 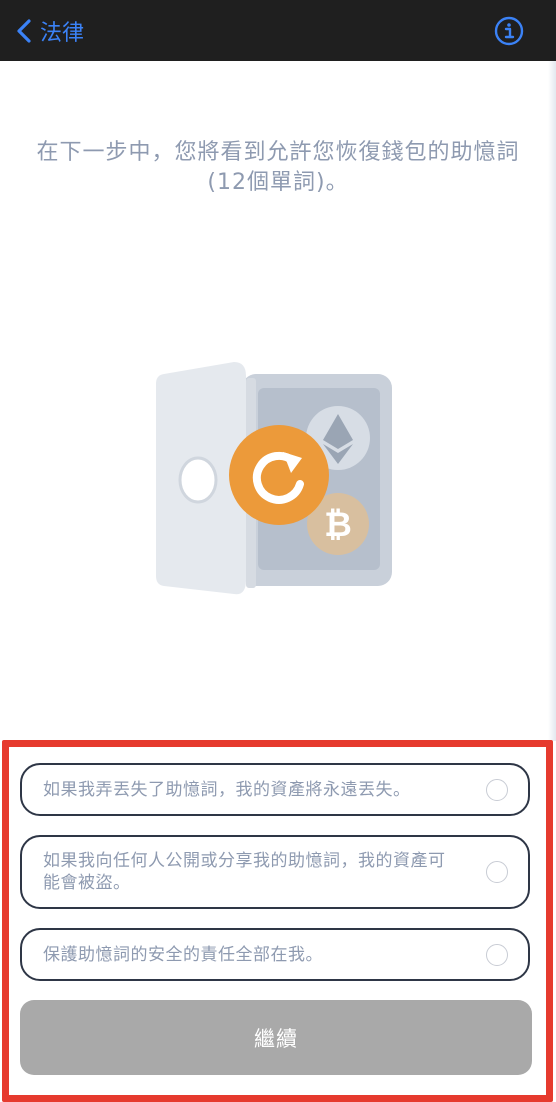 I want to click on term-option-3: 保護助憶詞的安全的責任全部在我。, so click(x=275, y=954).